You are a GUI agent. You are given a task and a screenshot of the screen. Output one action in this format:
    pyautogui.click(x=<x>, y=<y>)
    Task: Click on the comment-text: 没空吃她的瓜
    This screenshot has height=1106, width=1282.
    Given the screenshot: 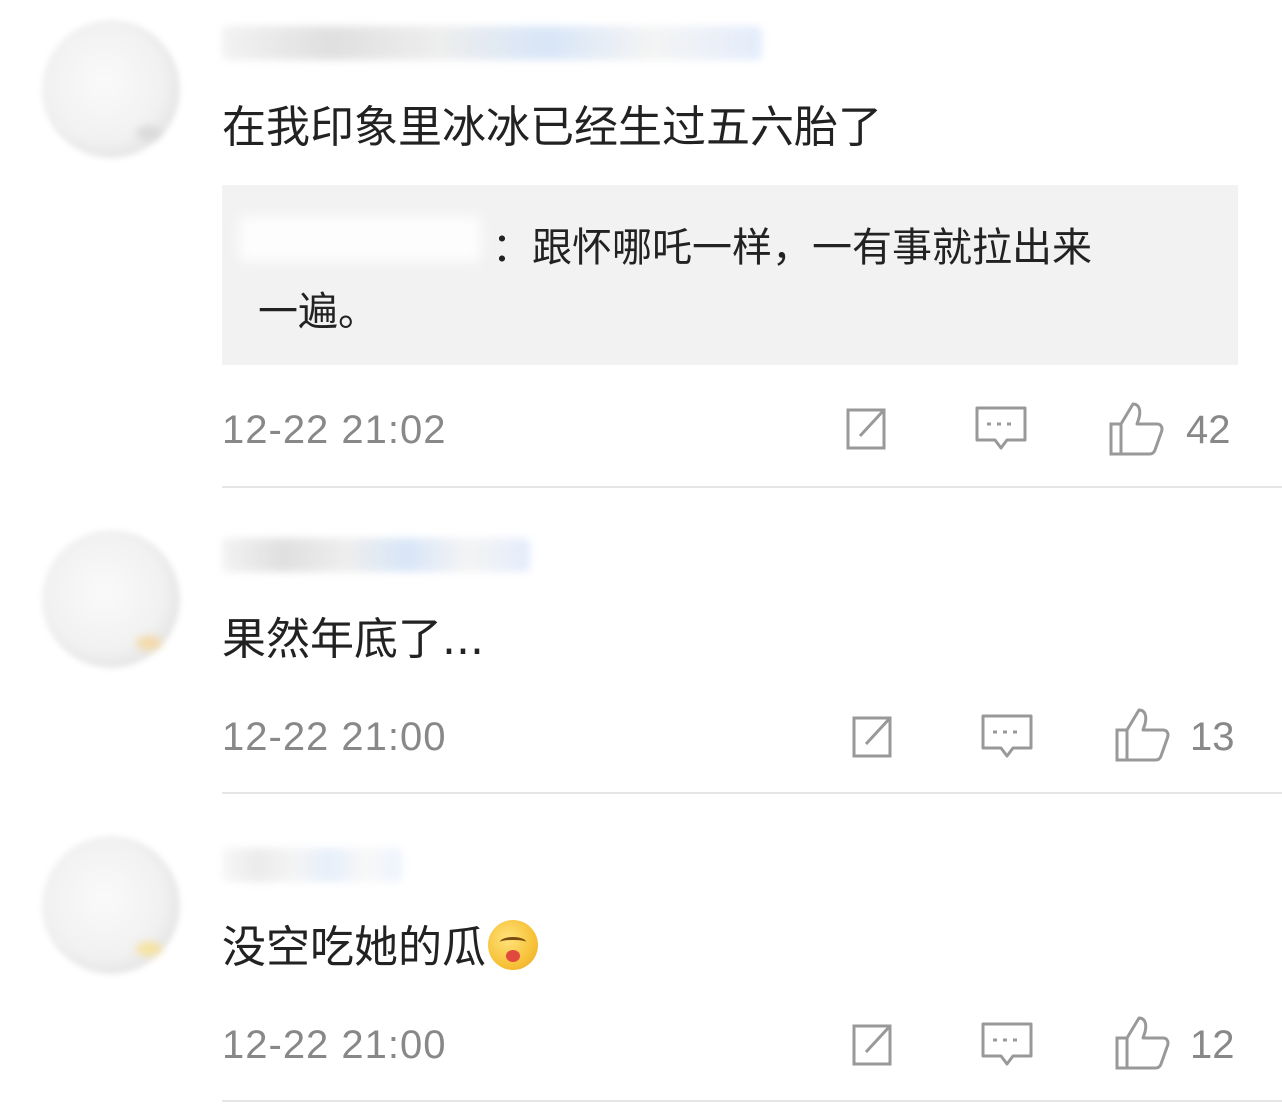 What is the action you would take?
    pyautogui.click(x=380, y=948)
    